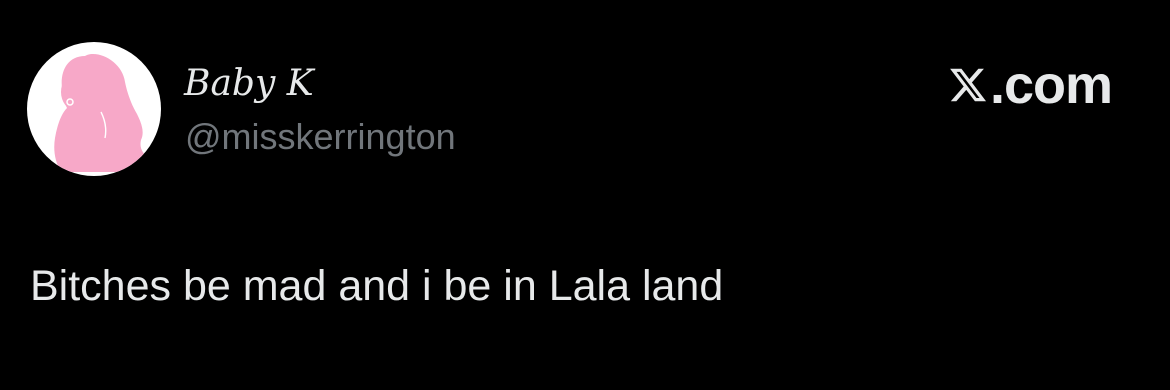  Describe the element at coordinates (968, 85) in the screenshot. I see `x-logo-icon` at that location.